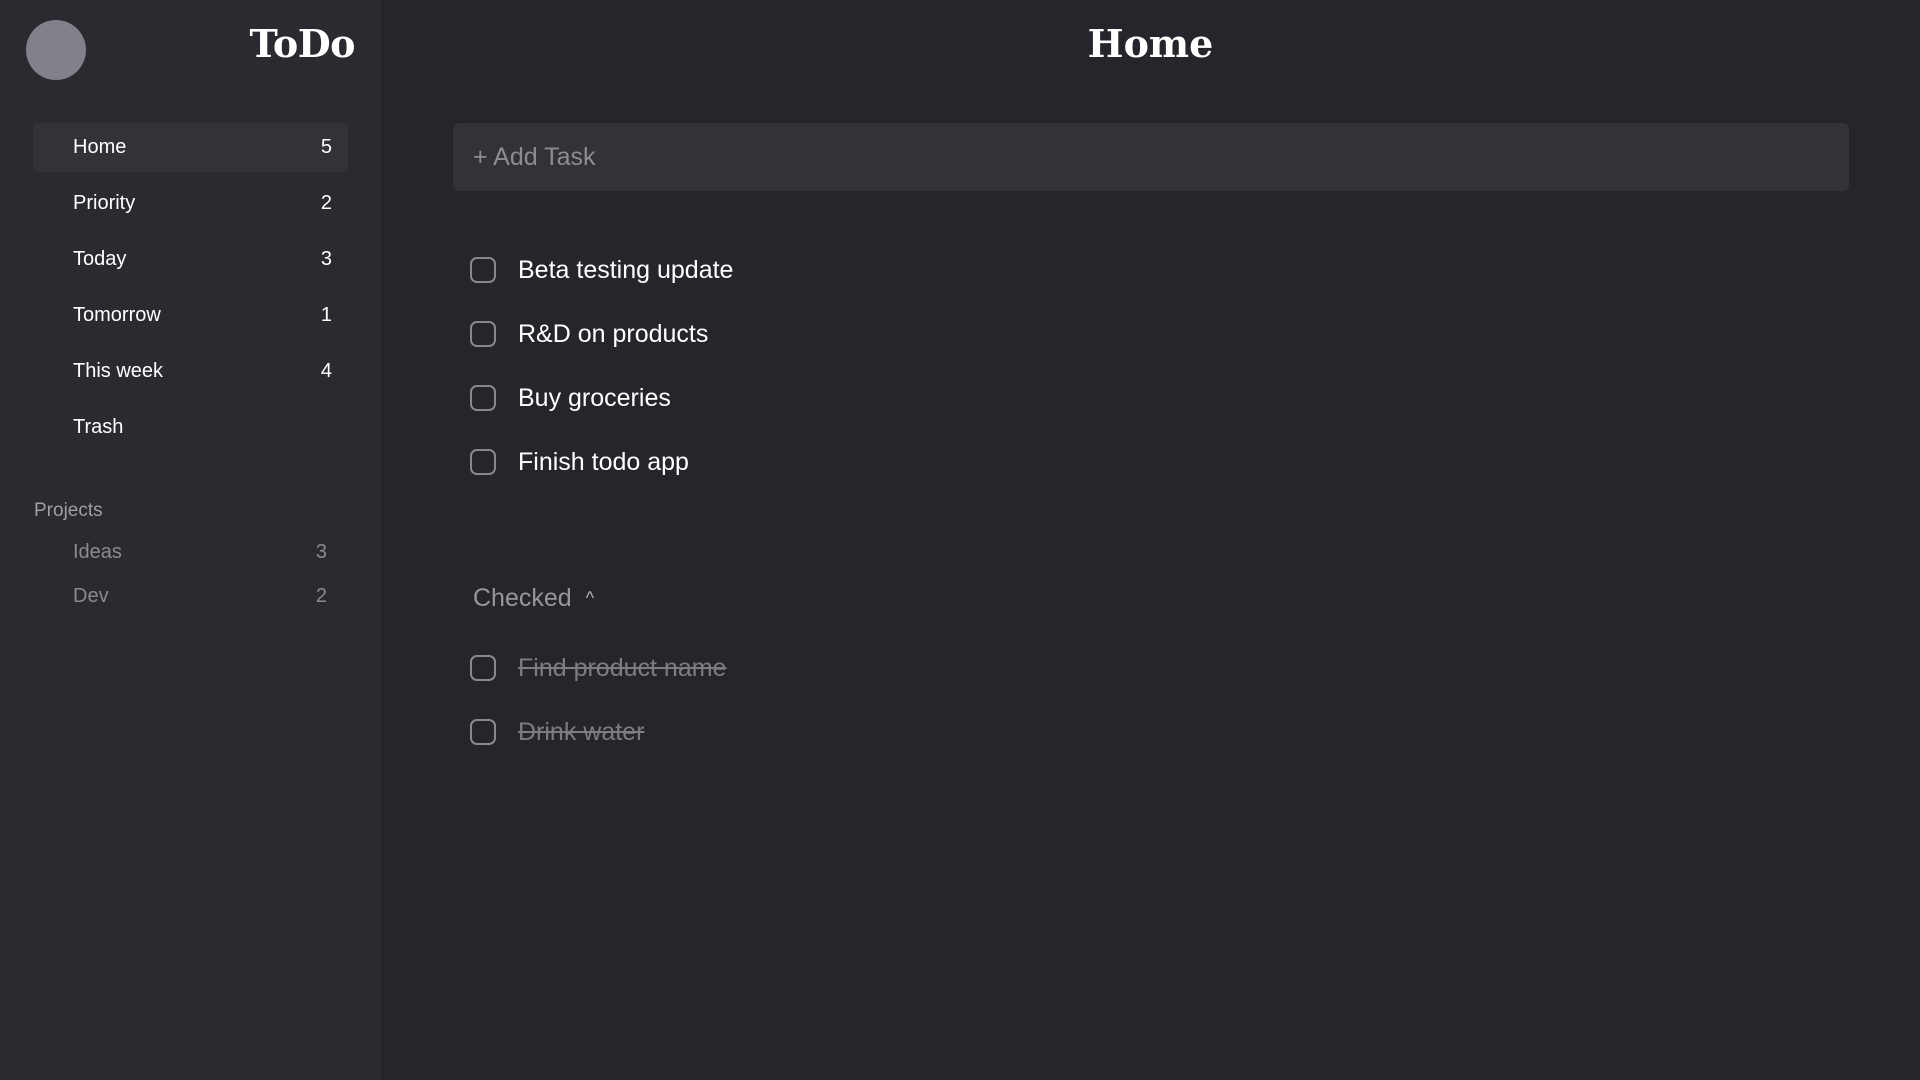 This screenshot has width=1920, height=1080. I want to click on projects-list: Ideas 3 Dev 2, so click(183, 574).